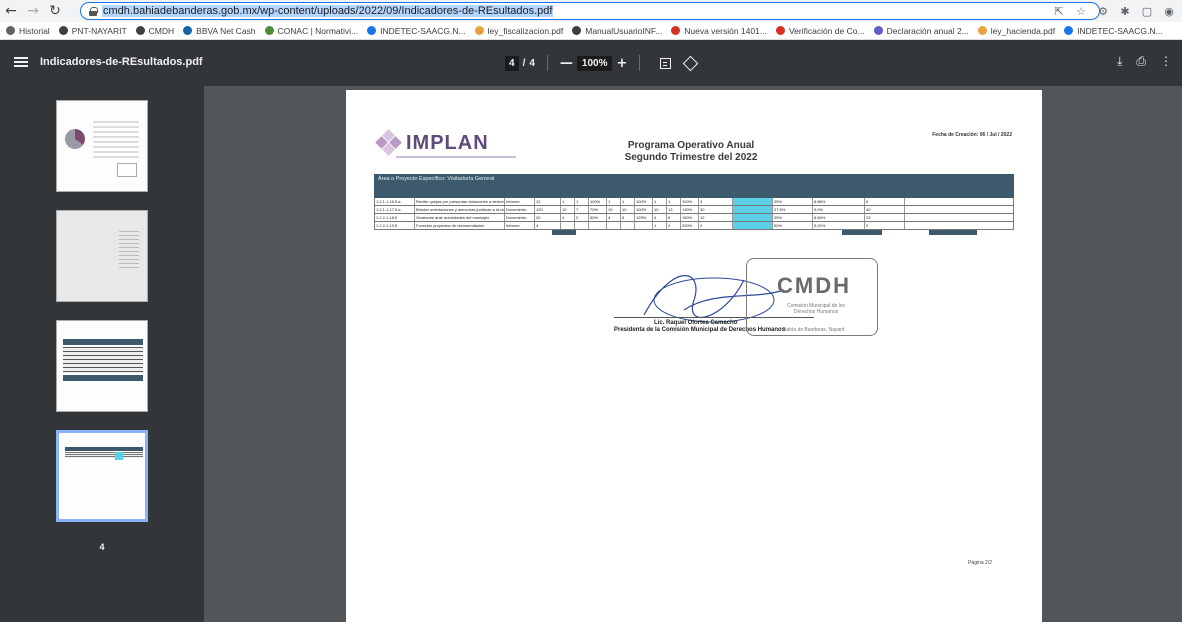 Image resolution: width=1182 pixels, height=622 pixels. What do you see at coordinates (621, 63) in the screenshot?
I see `zoom-in-button: +` at bounding box center [621, 63].